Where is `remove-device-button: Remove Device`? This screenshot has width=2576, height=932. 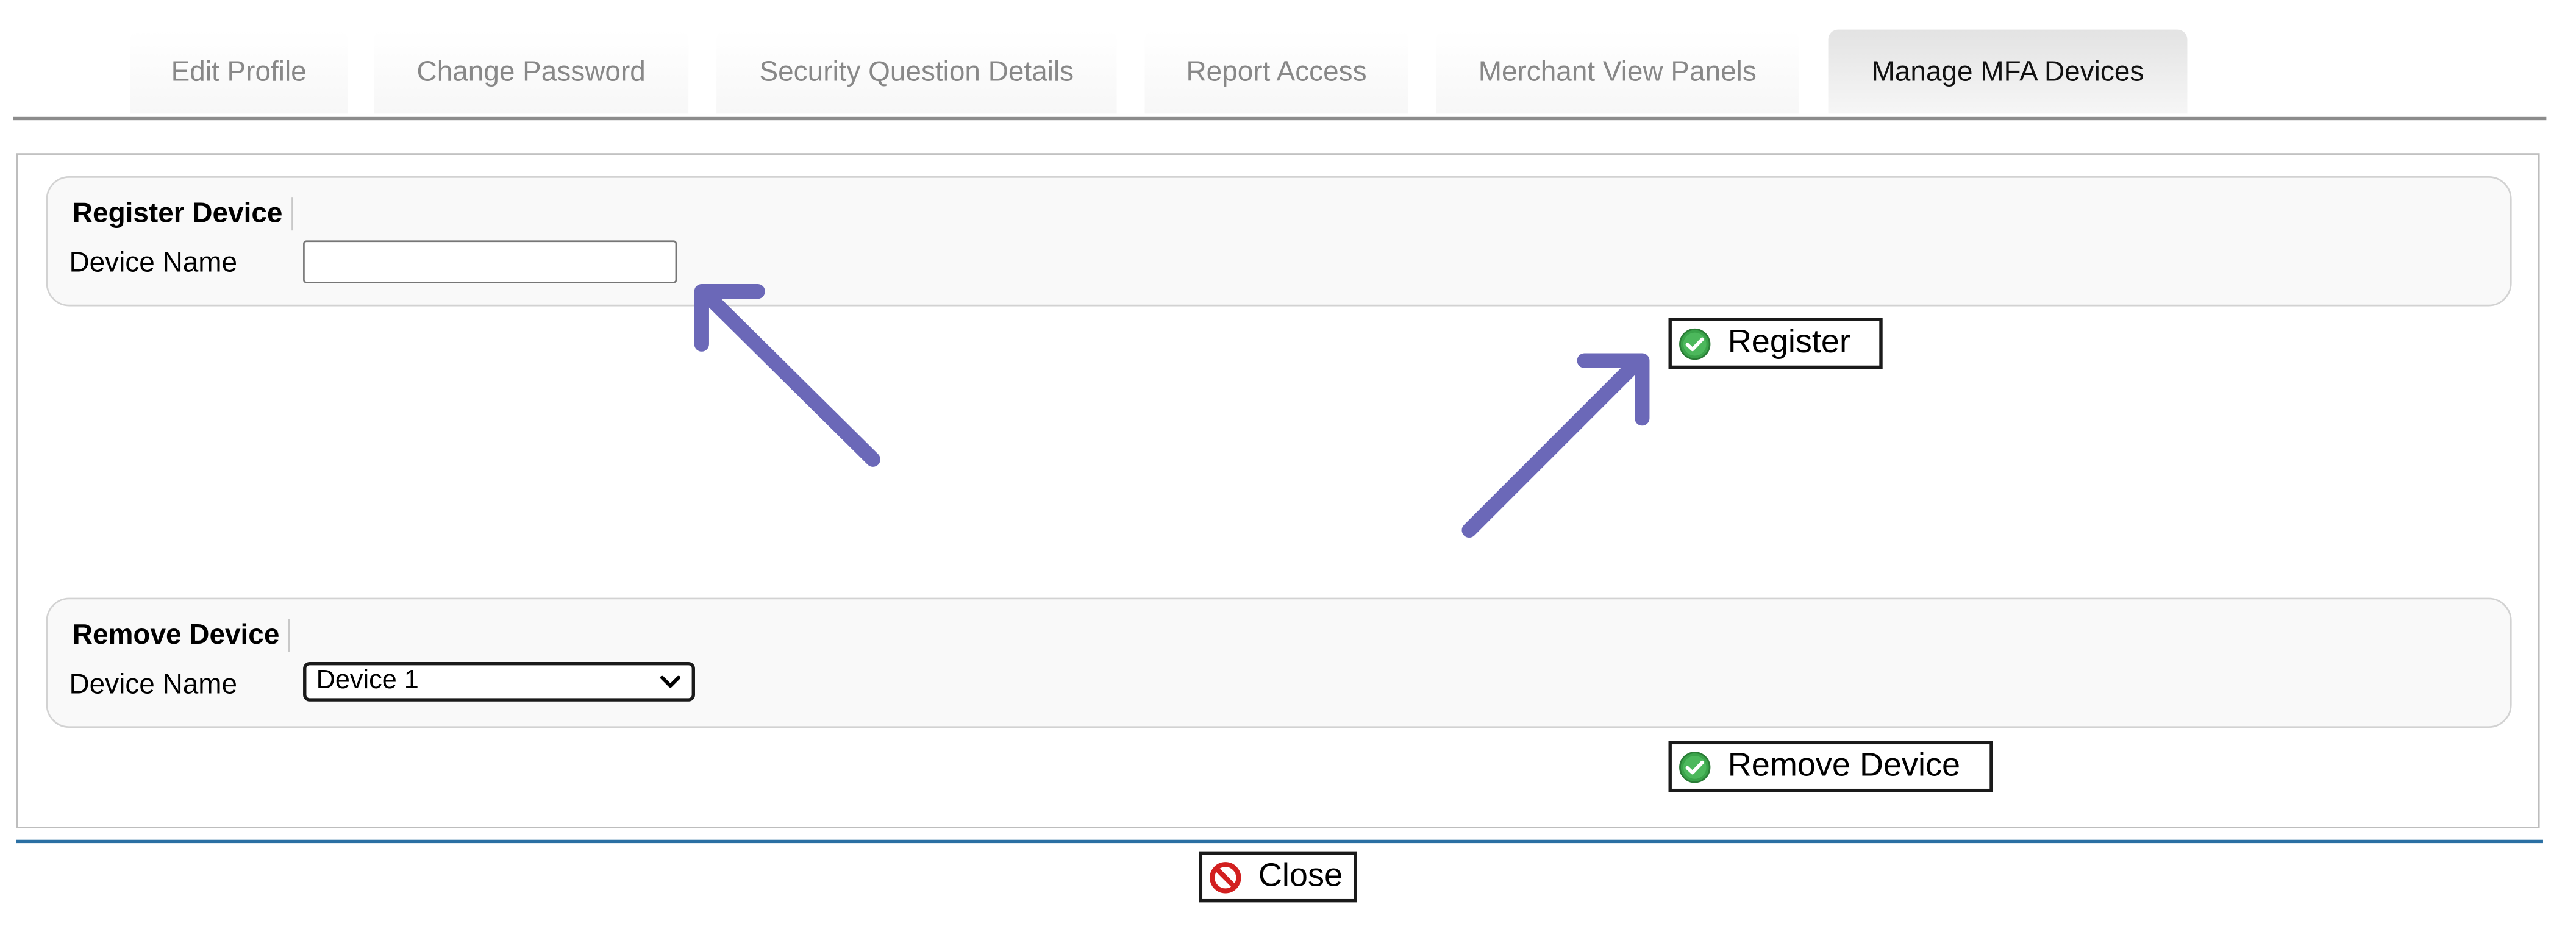 remove-device-button: Remove Device is located at coordinates (1830, 766).